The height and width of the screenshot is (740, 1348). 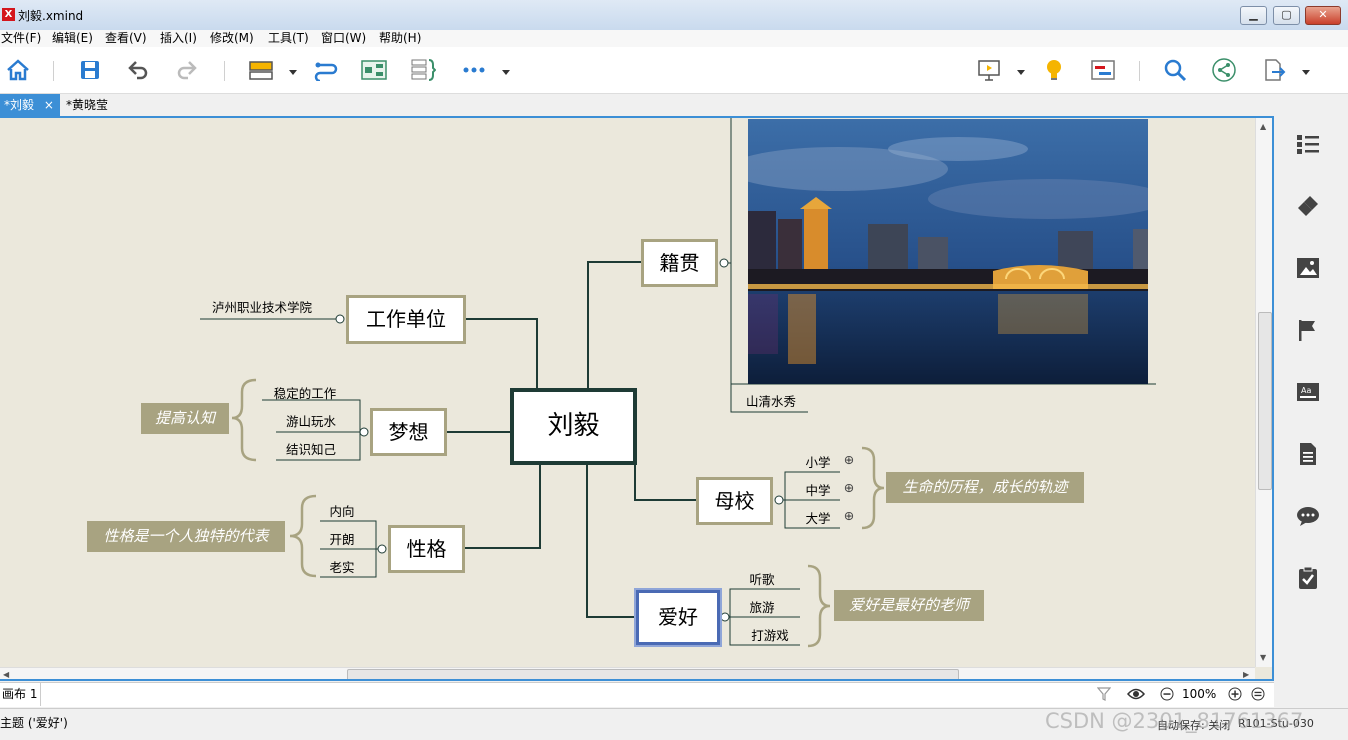 I want to click on subtopic-dream-3: 结识知己, so click(x=311, y=448).